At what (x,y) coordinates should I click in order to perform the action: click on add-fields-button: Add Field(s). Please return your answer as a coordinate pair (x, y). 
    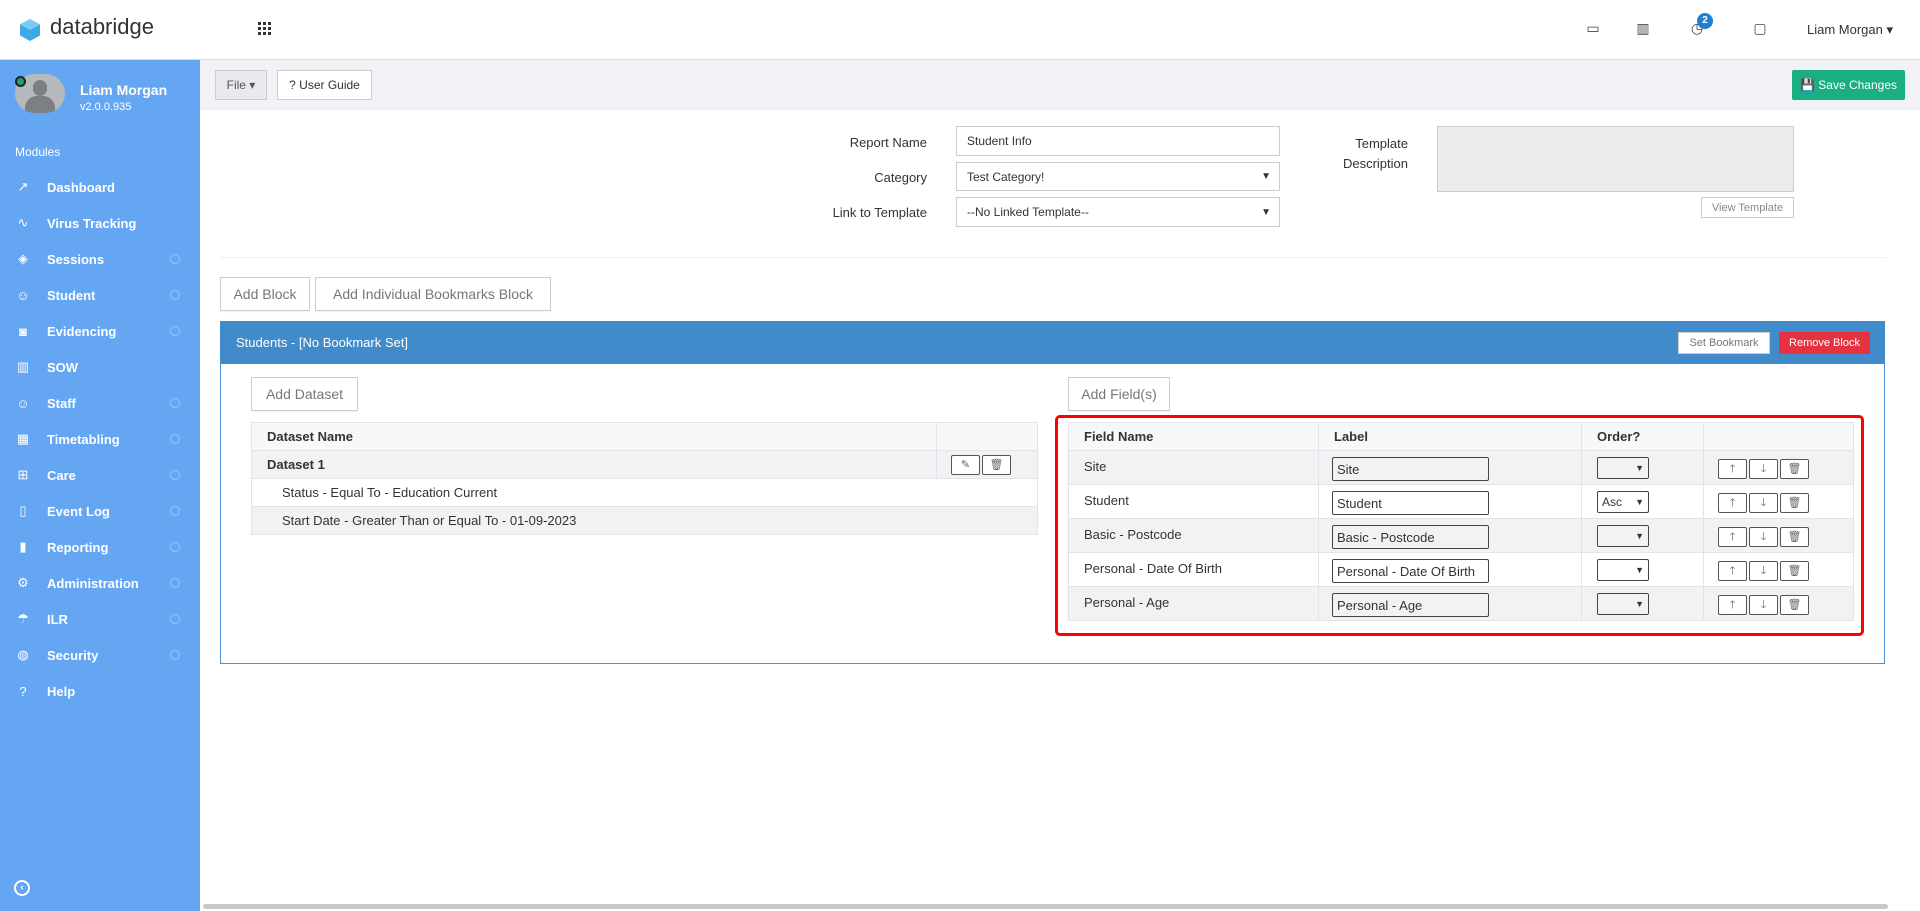
    Looking at the image, I should click on (1119, 394).